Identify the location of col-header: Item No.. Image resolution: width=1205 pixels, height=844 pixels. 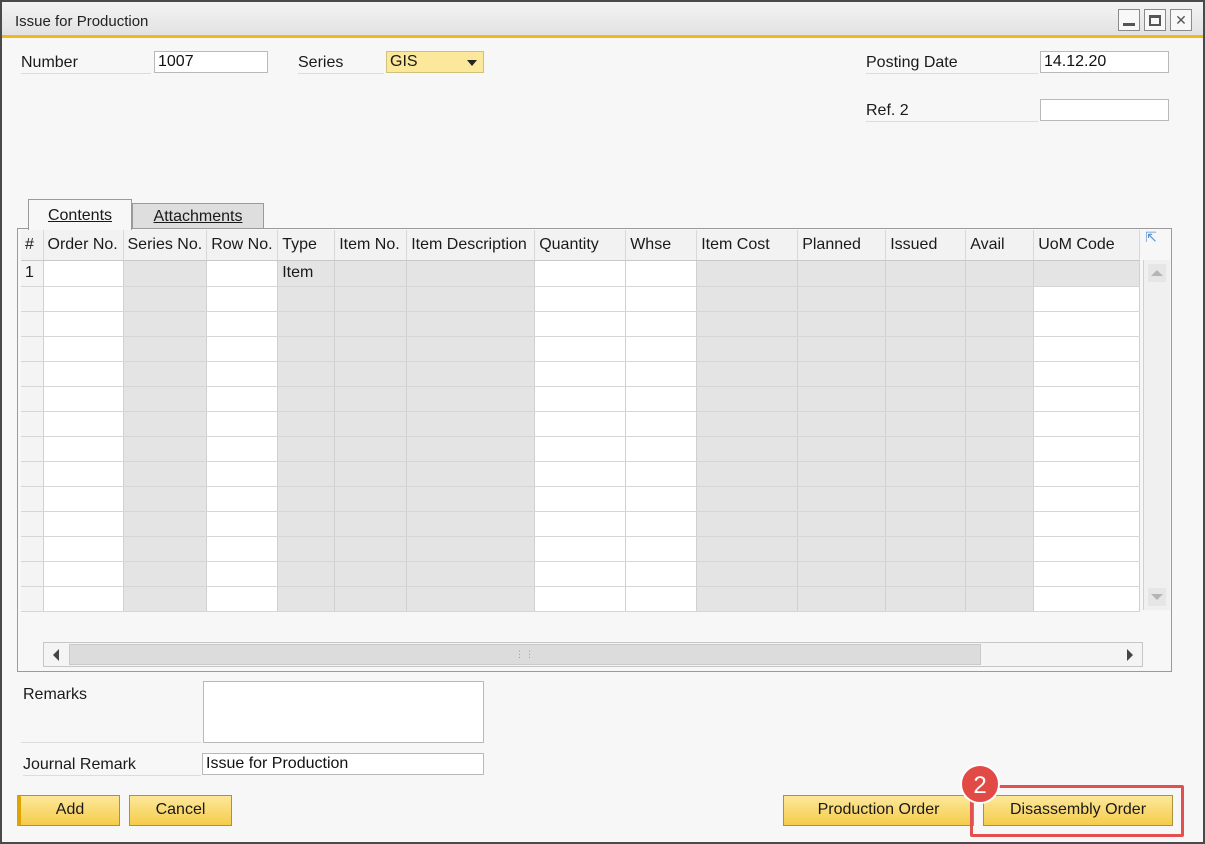
(371, 245).